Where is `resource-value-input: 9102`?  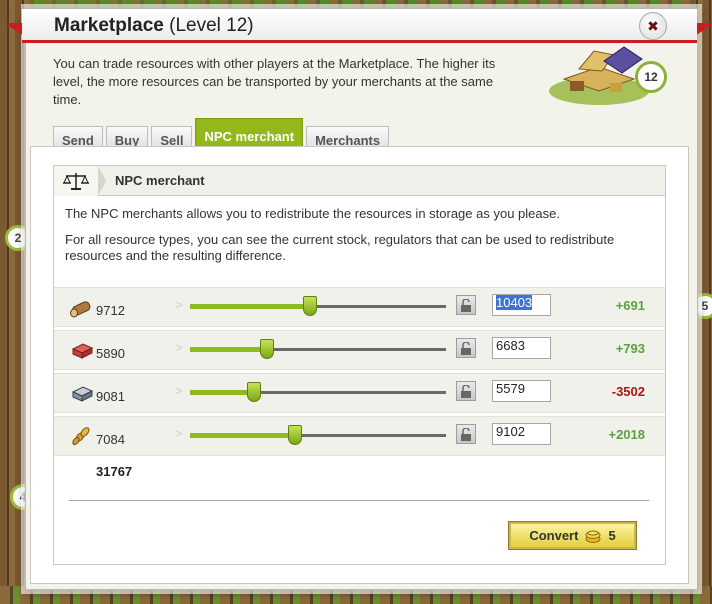
resource-value-input: 9102 is located at coordinates (521, 434).